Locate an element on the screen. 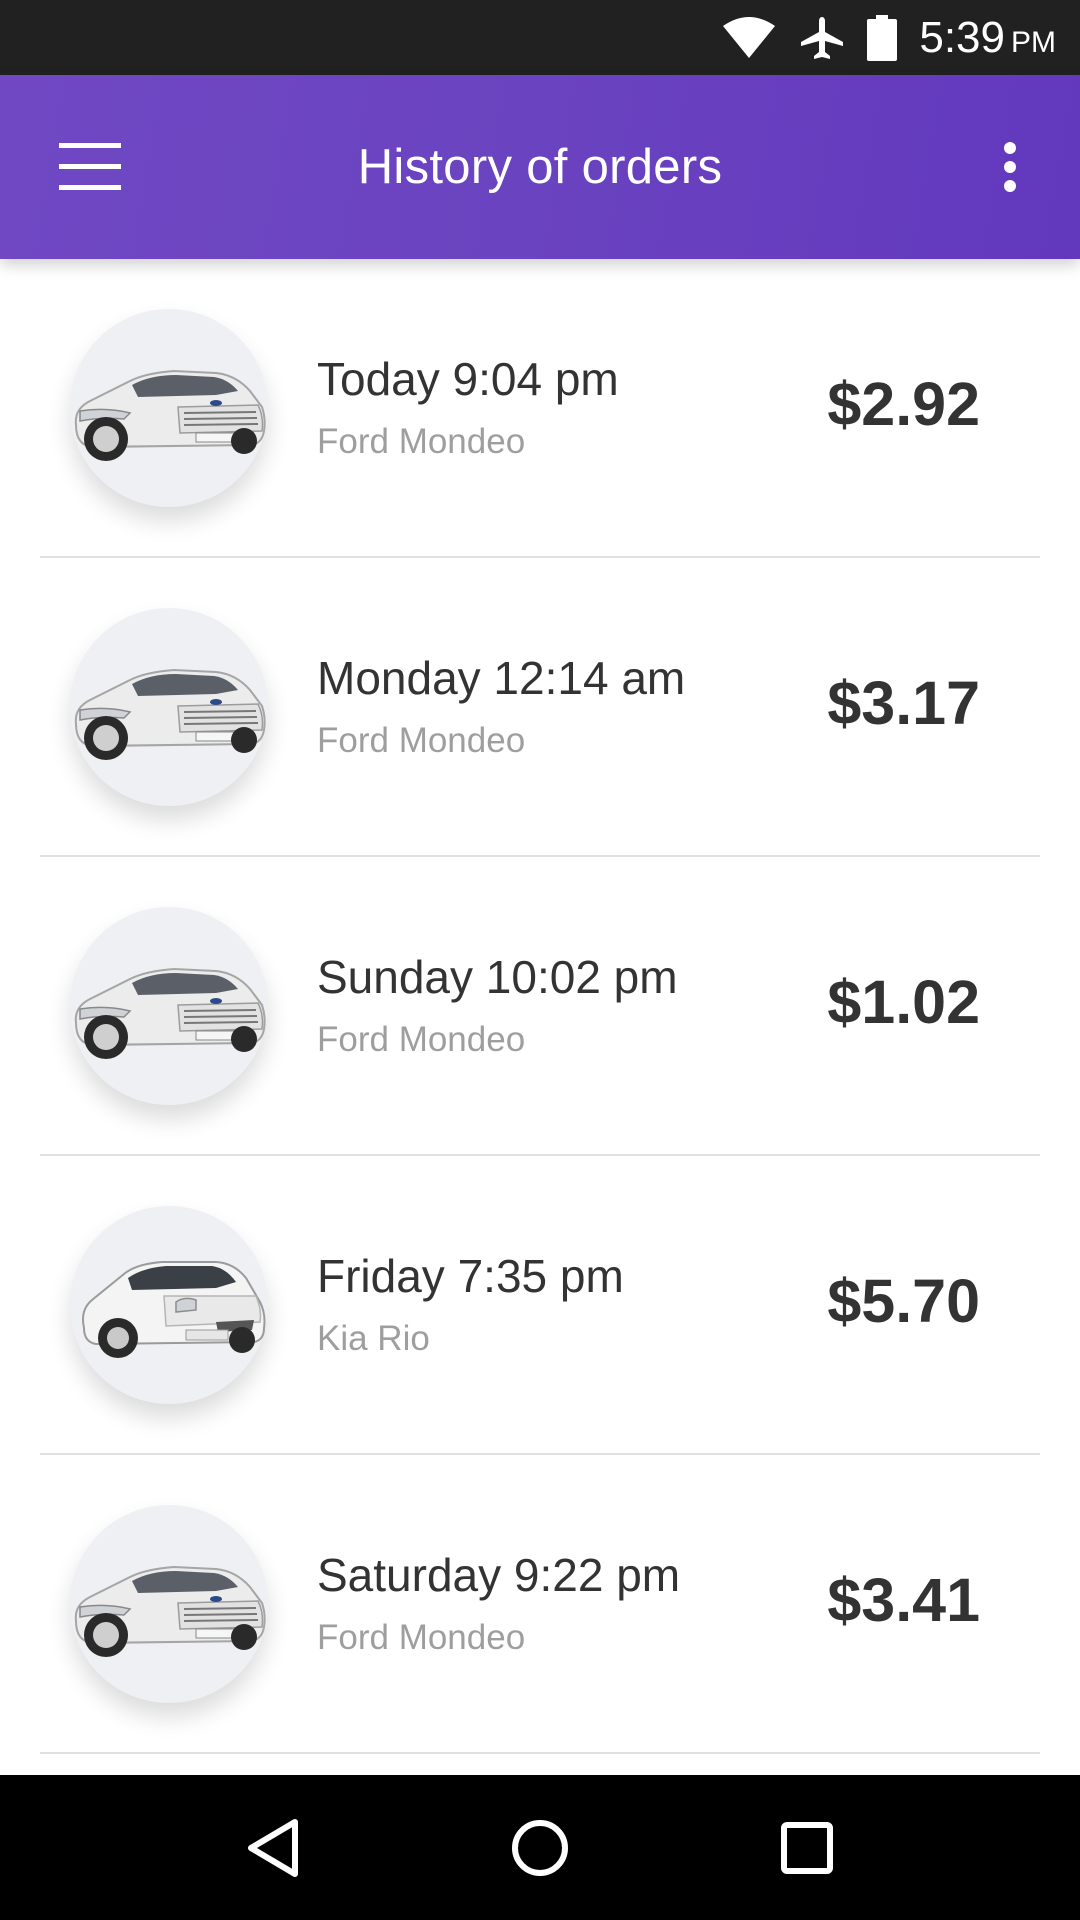 This screenshot has width=1080, height=1920. menu-button is located at coordinates (90, 167).